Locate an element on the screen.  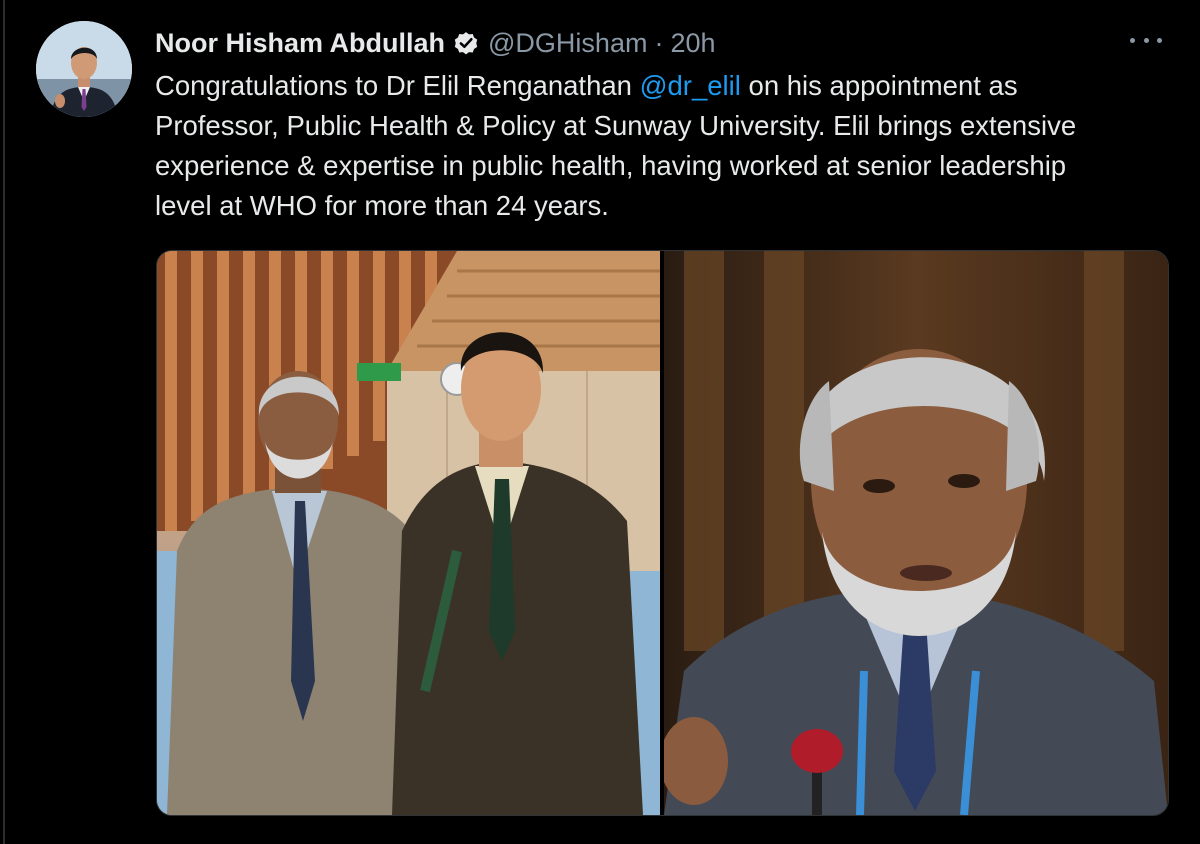
avatar-photo is located at coordinates (84, 69).